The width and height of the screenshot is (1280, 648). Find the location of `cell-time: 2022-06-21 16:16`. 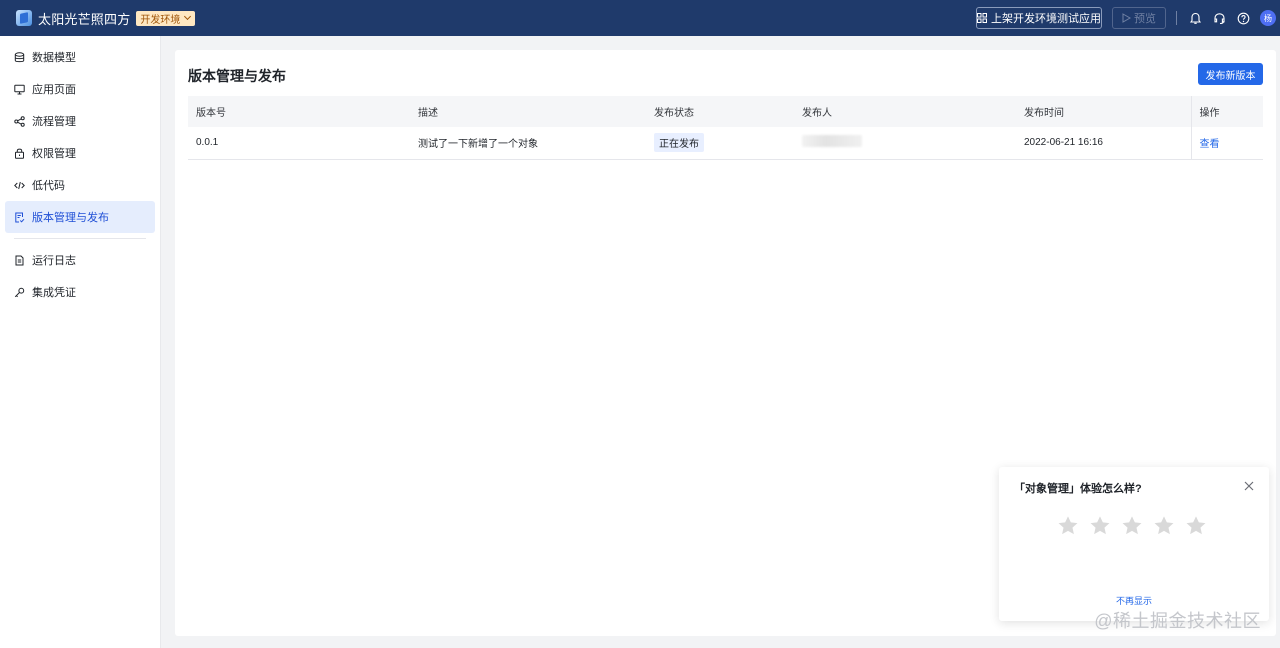

cell-time: 2022-06-21 16:16 is located at coordinates (1103, 143).